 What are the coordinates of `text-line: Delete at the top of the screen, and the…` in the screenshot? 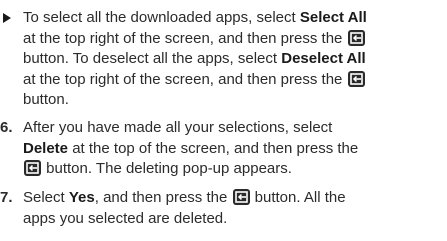 It's located at (232, 149).